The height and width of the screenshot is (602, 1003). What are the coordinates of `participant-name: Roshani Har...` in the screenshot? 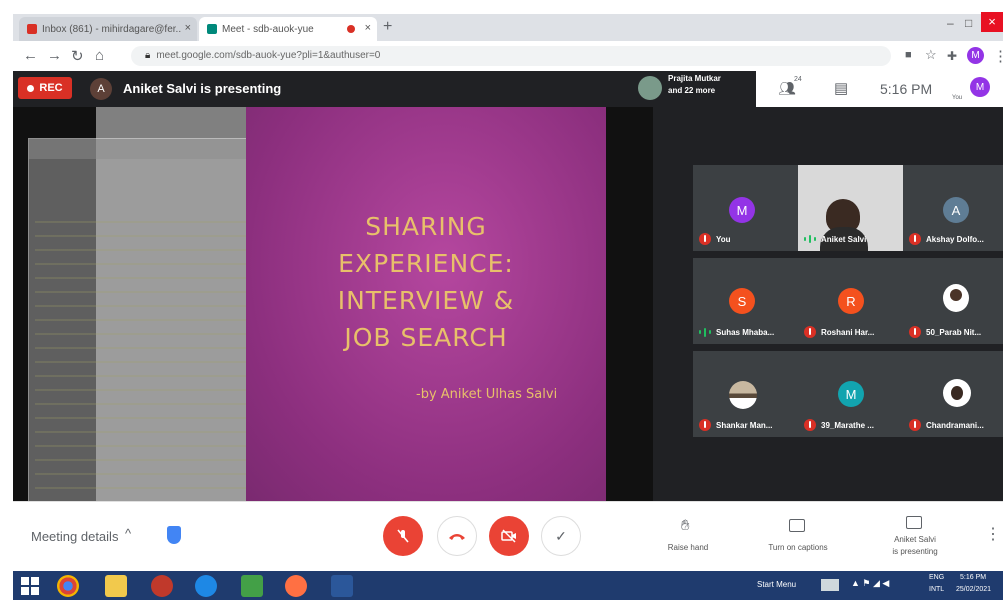 It's located at (848, 332).